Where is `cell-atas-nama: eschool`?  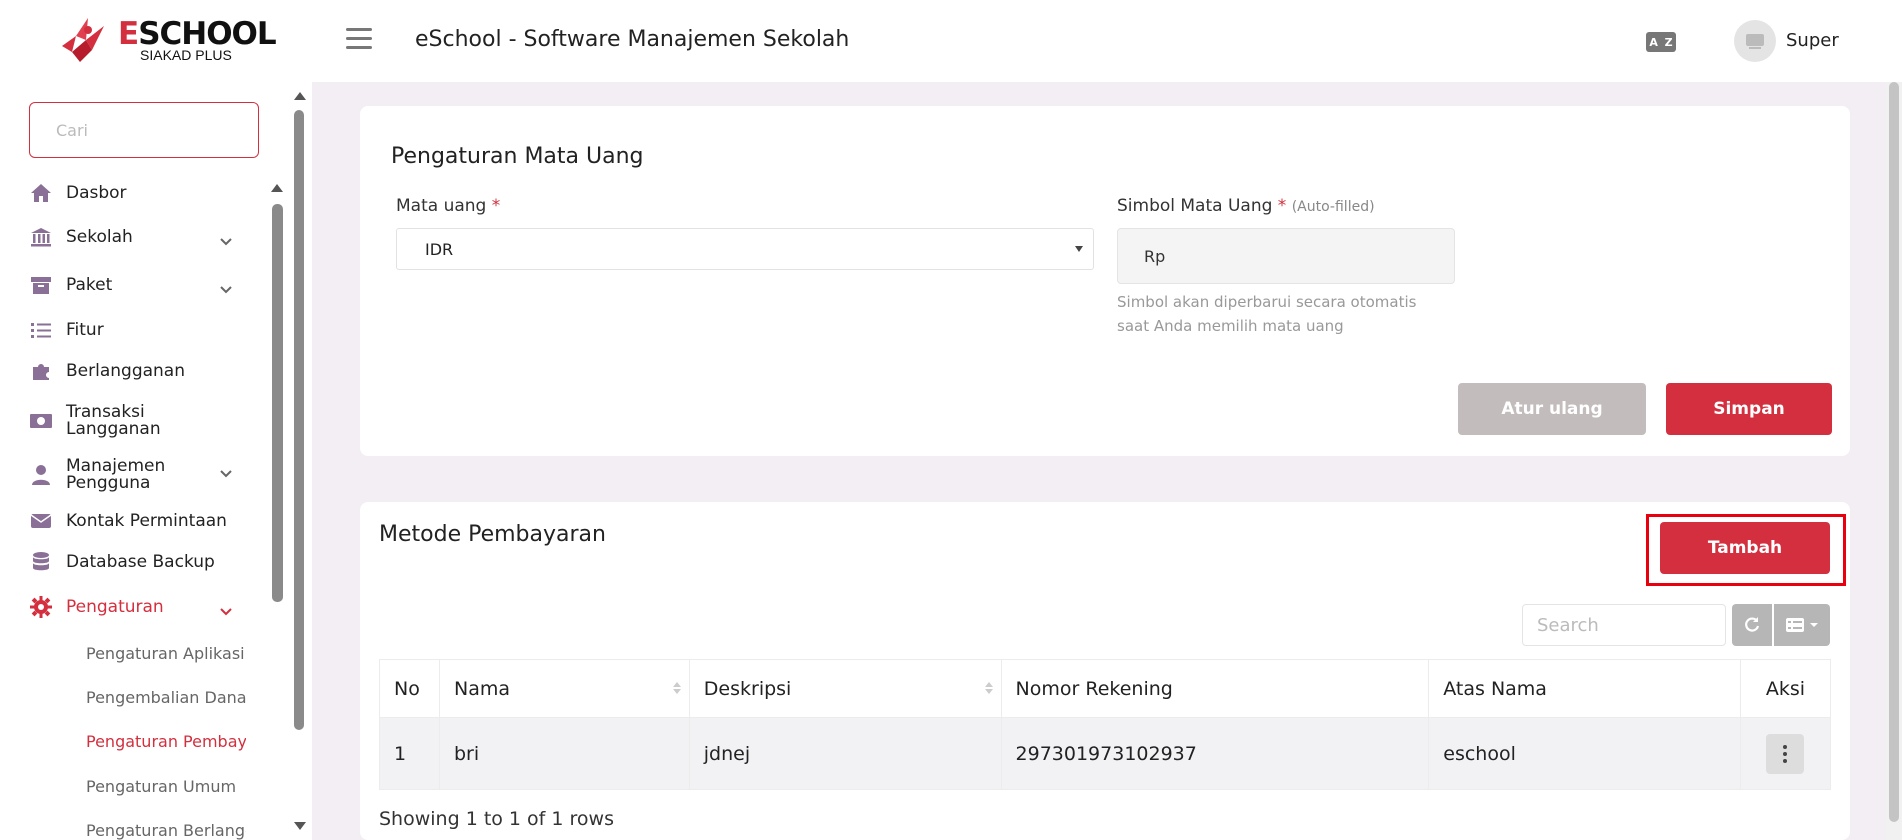
cell-atas-nama: eschool is located at coordinates (1584, 753).